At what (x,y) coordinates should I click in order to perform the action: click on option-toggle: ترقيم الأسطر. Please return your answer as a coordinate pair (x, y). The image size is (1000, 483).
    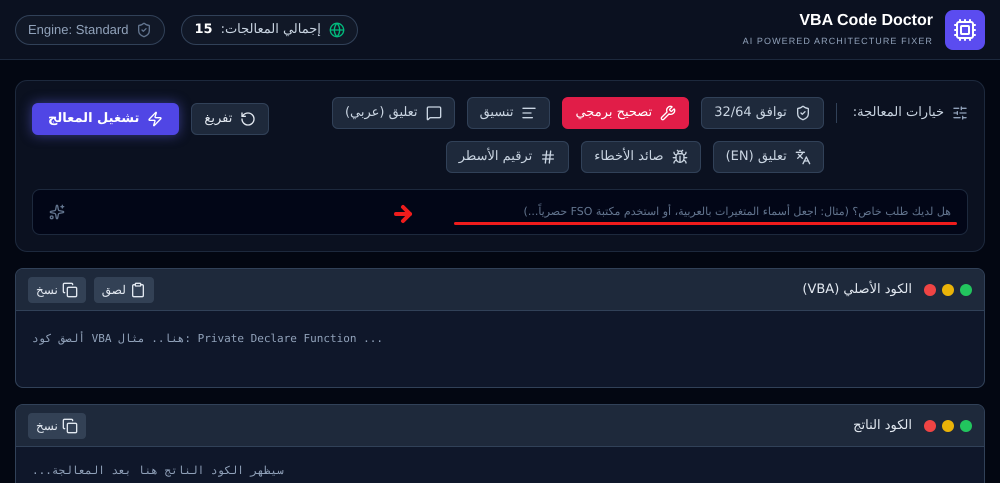
    Looking at the image, I should click on (508, 157).